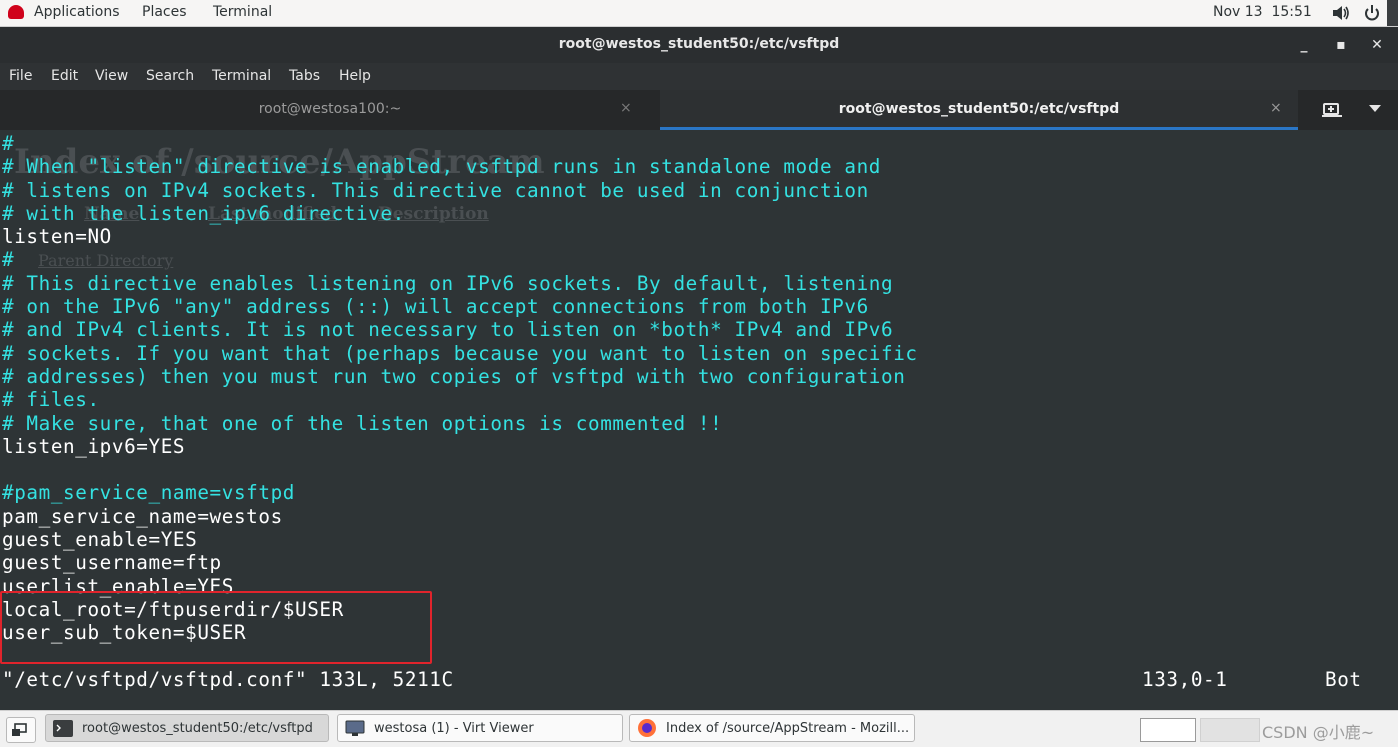  What do you see at coordinates (170, 76) in the screenshot?
I see `menu-search: Search` at bounding box center [170, 76].